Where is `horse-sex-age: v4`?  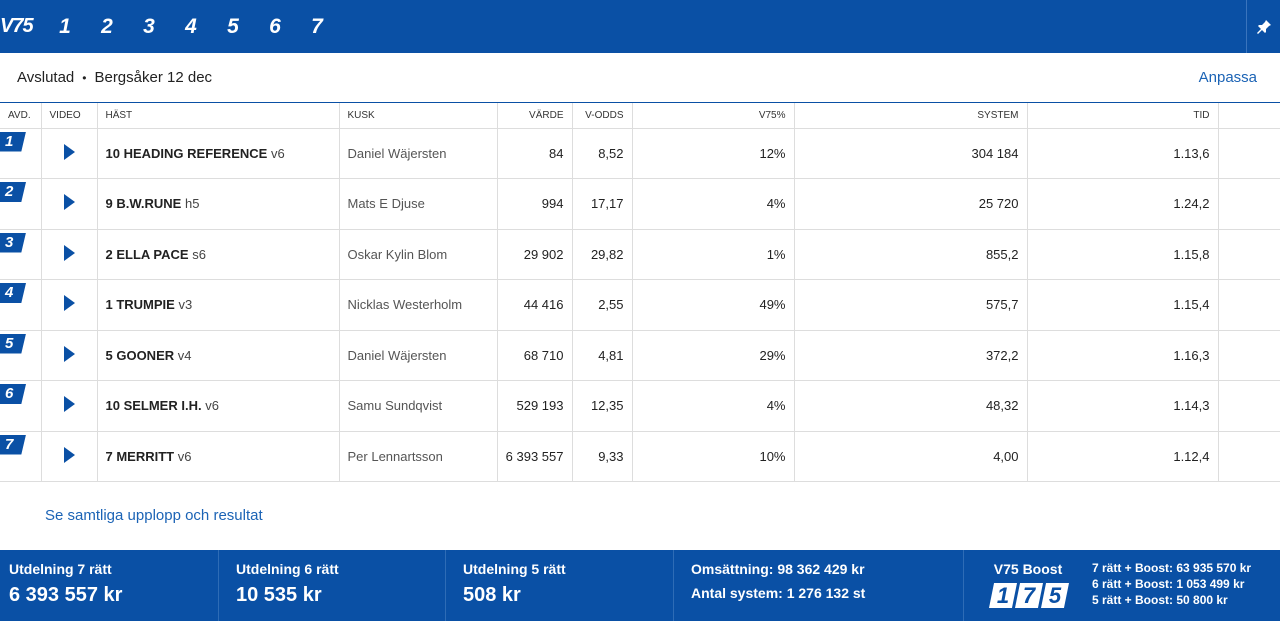 horse-sex-age: v4 is located at coordinates (184, 355).